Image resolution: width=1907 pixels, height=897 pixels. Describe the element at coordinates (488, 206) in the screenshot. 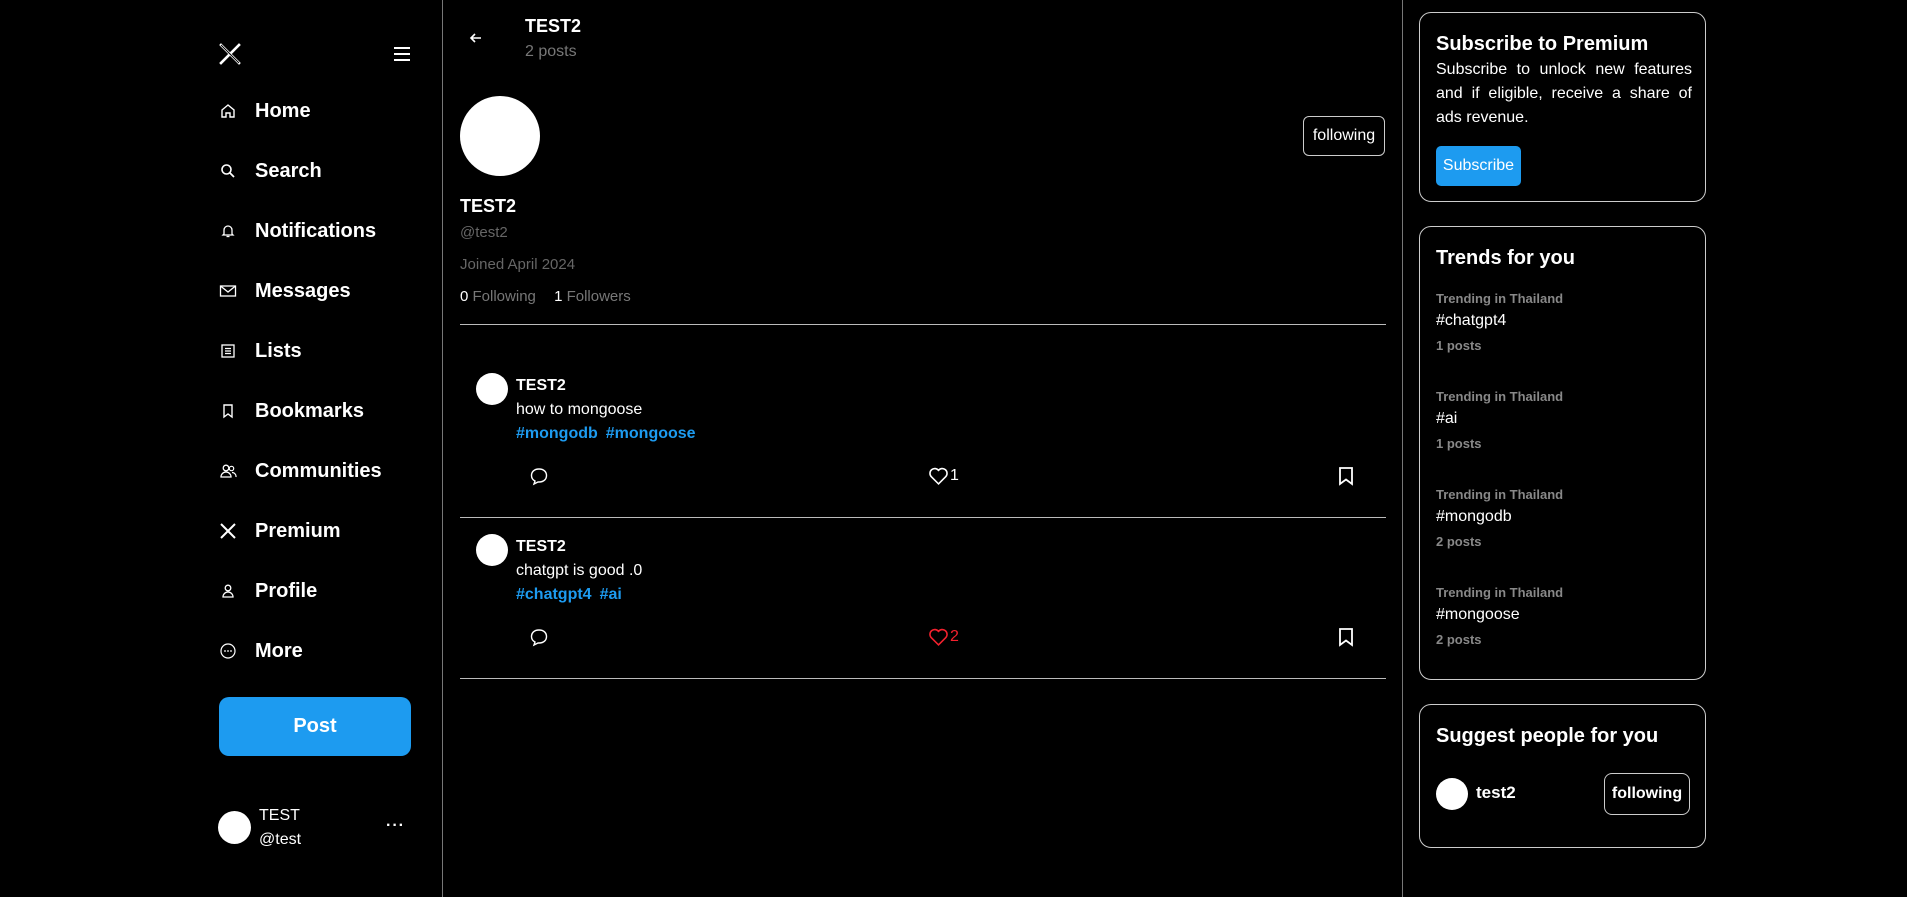

I see `profile-name: TEST2` at that location.